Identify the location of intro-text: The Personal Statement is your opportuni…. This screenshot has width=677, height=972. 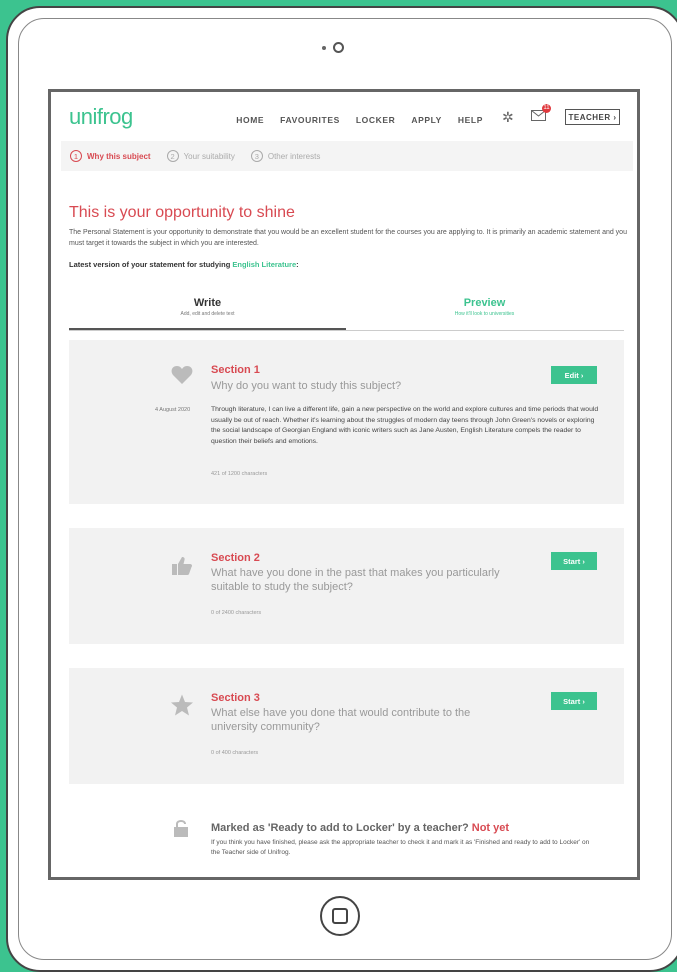
(348, 238).